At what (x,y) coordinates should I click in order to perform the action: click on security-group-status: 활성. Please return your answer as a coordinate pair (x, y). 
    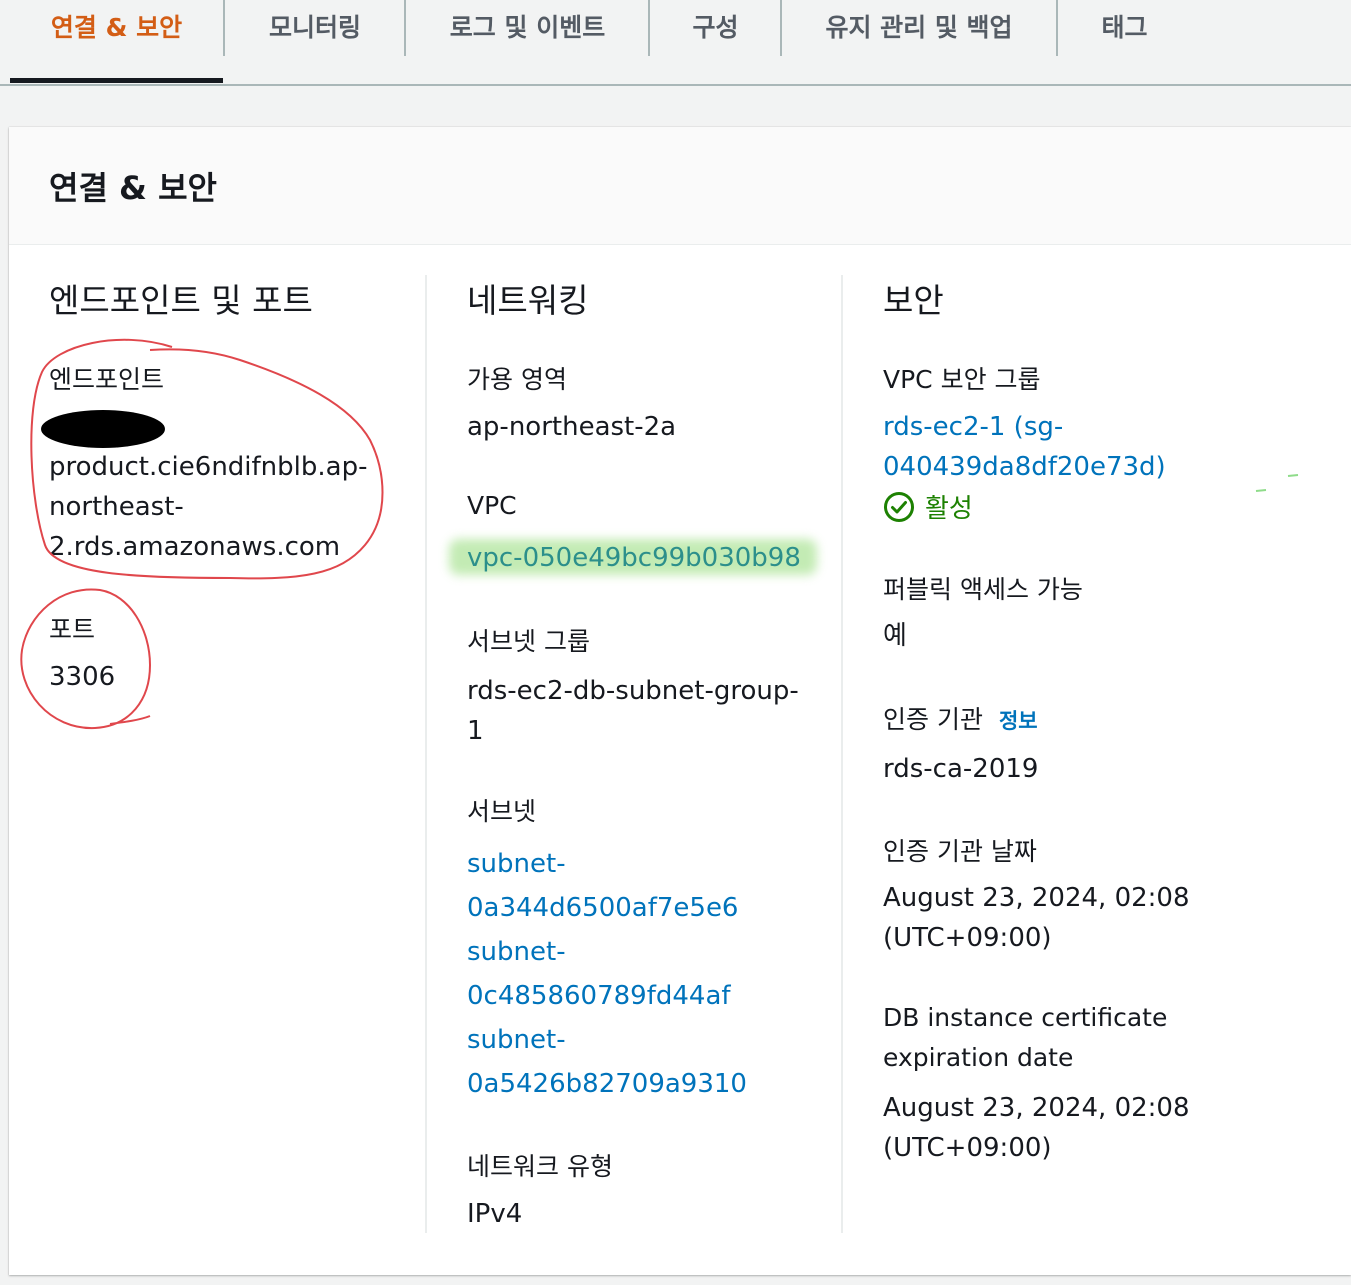
    Looking at the image, I should click on (928, 506).